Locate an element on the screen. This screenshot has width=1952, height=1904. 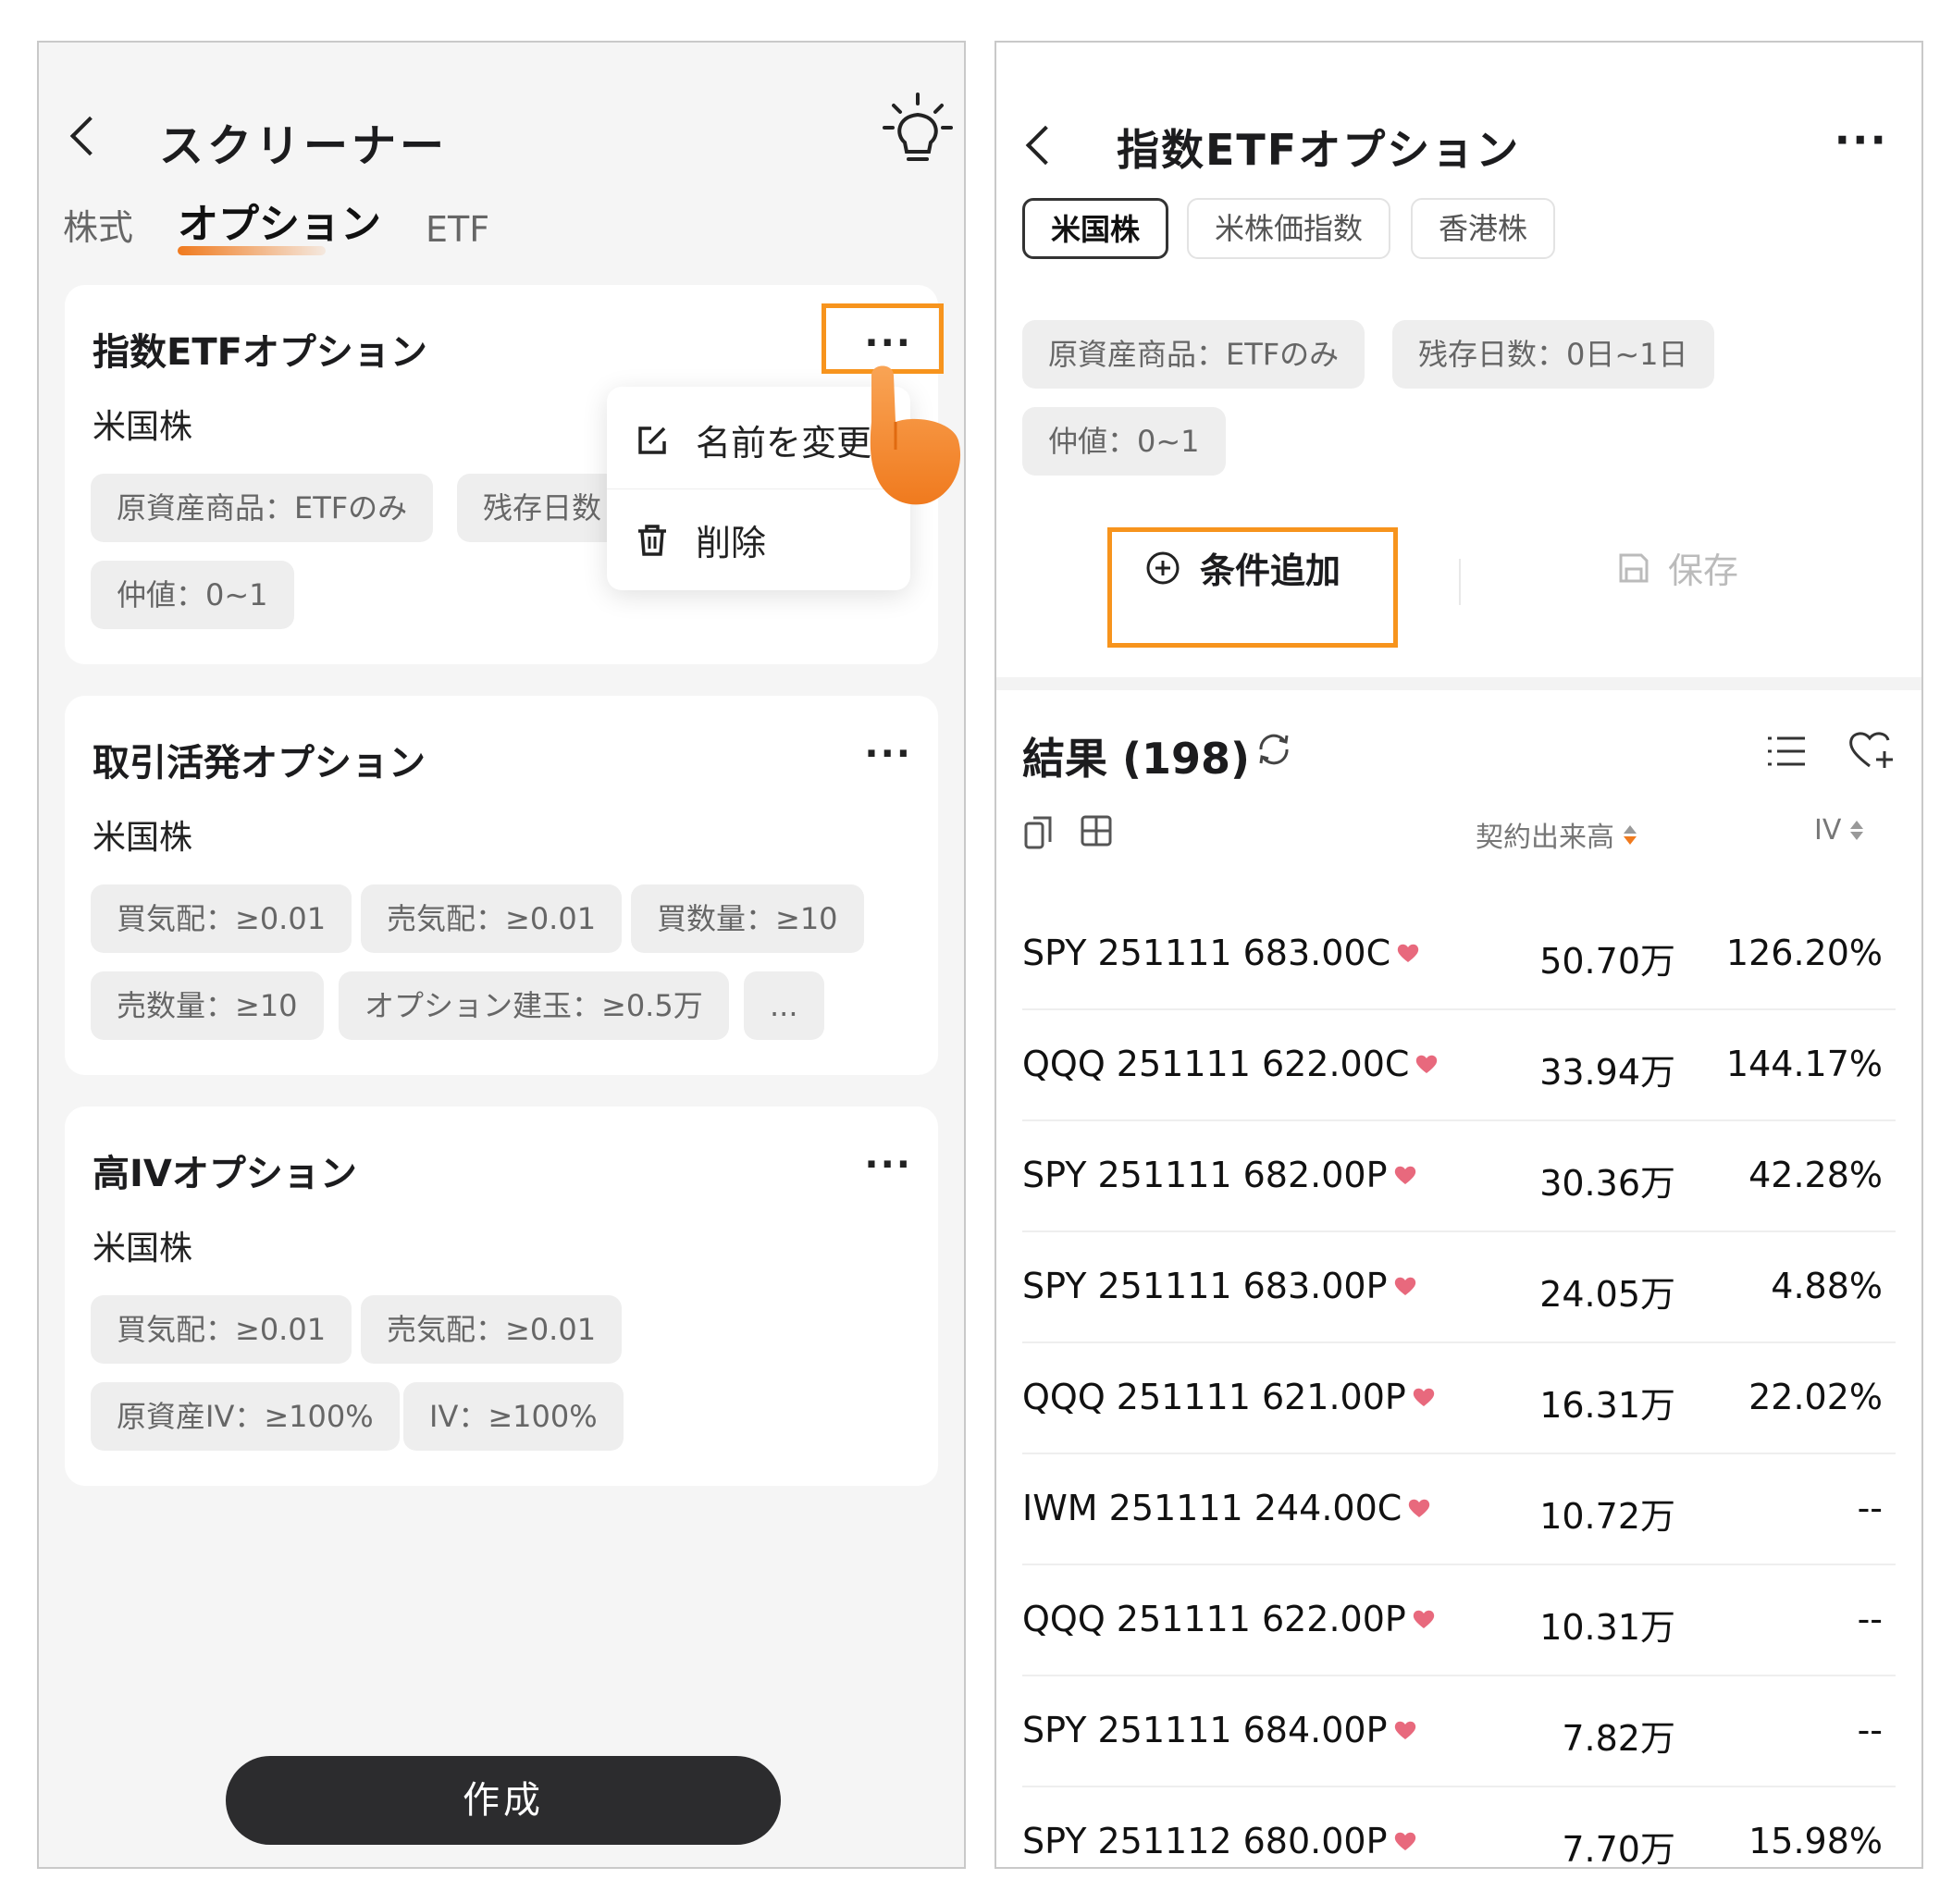
volume-cell: 10.31万 is located at coordinates (1607, 1627).